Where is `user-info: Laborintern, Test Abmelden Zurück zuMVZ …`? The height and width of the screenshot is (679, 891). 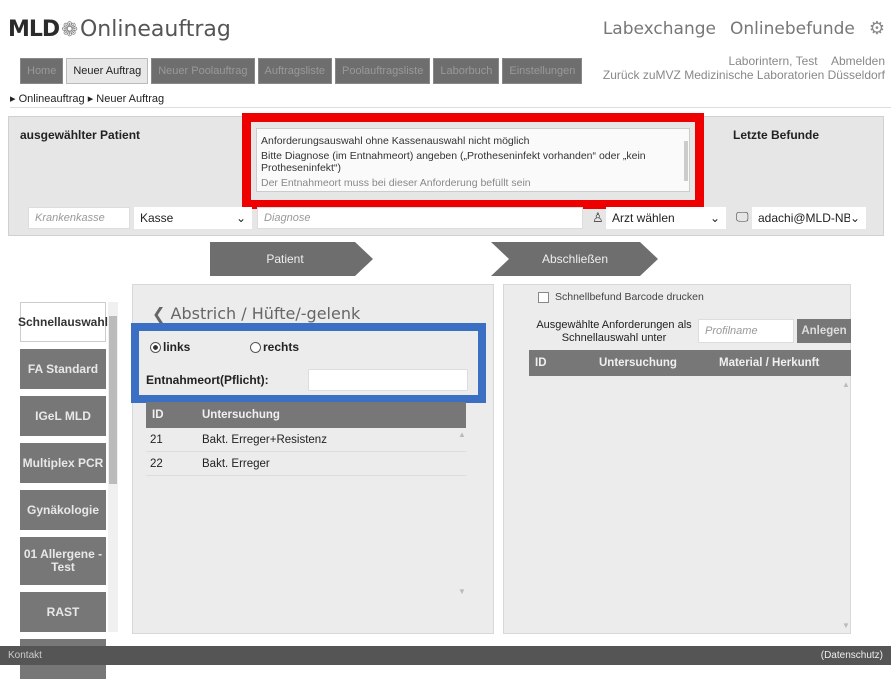
user-info: Laborintern, Test Abmelden Zurück zuMVZ … is located at coordinates (744, 68).